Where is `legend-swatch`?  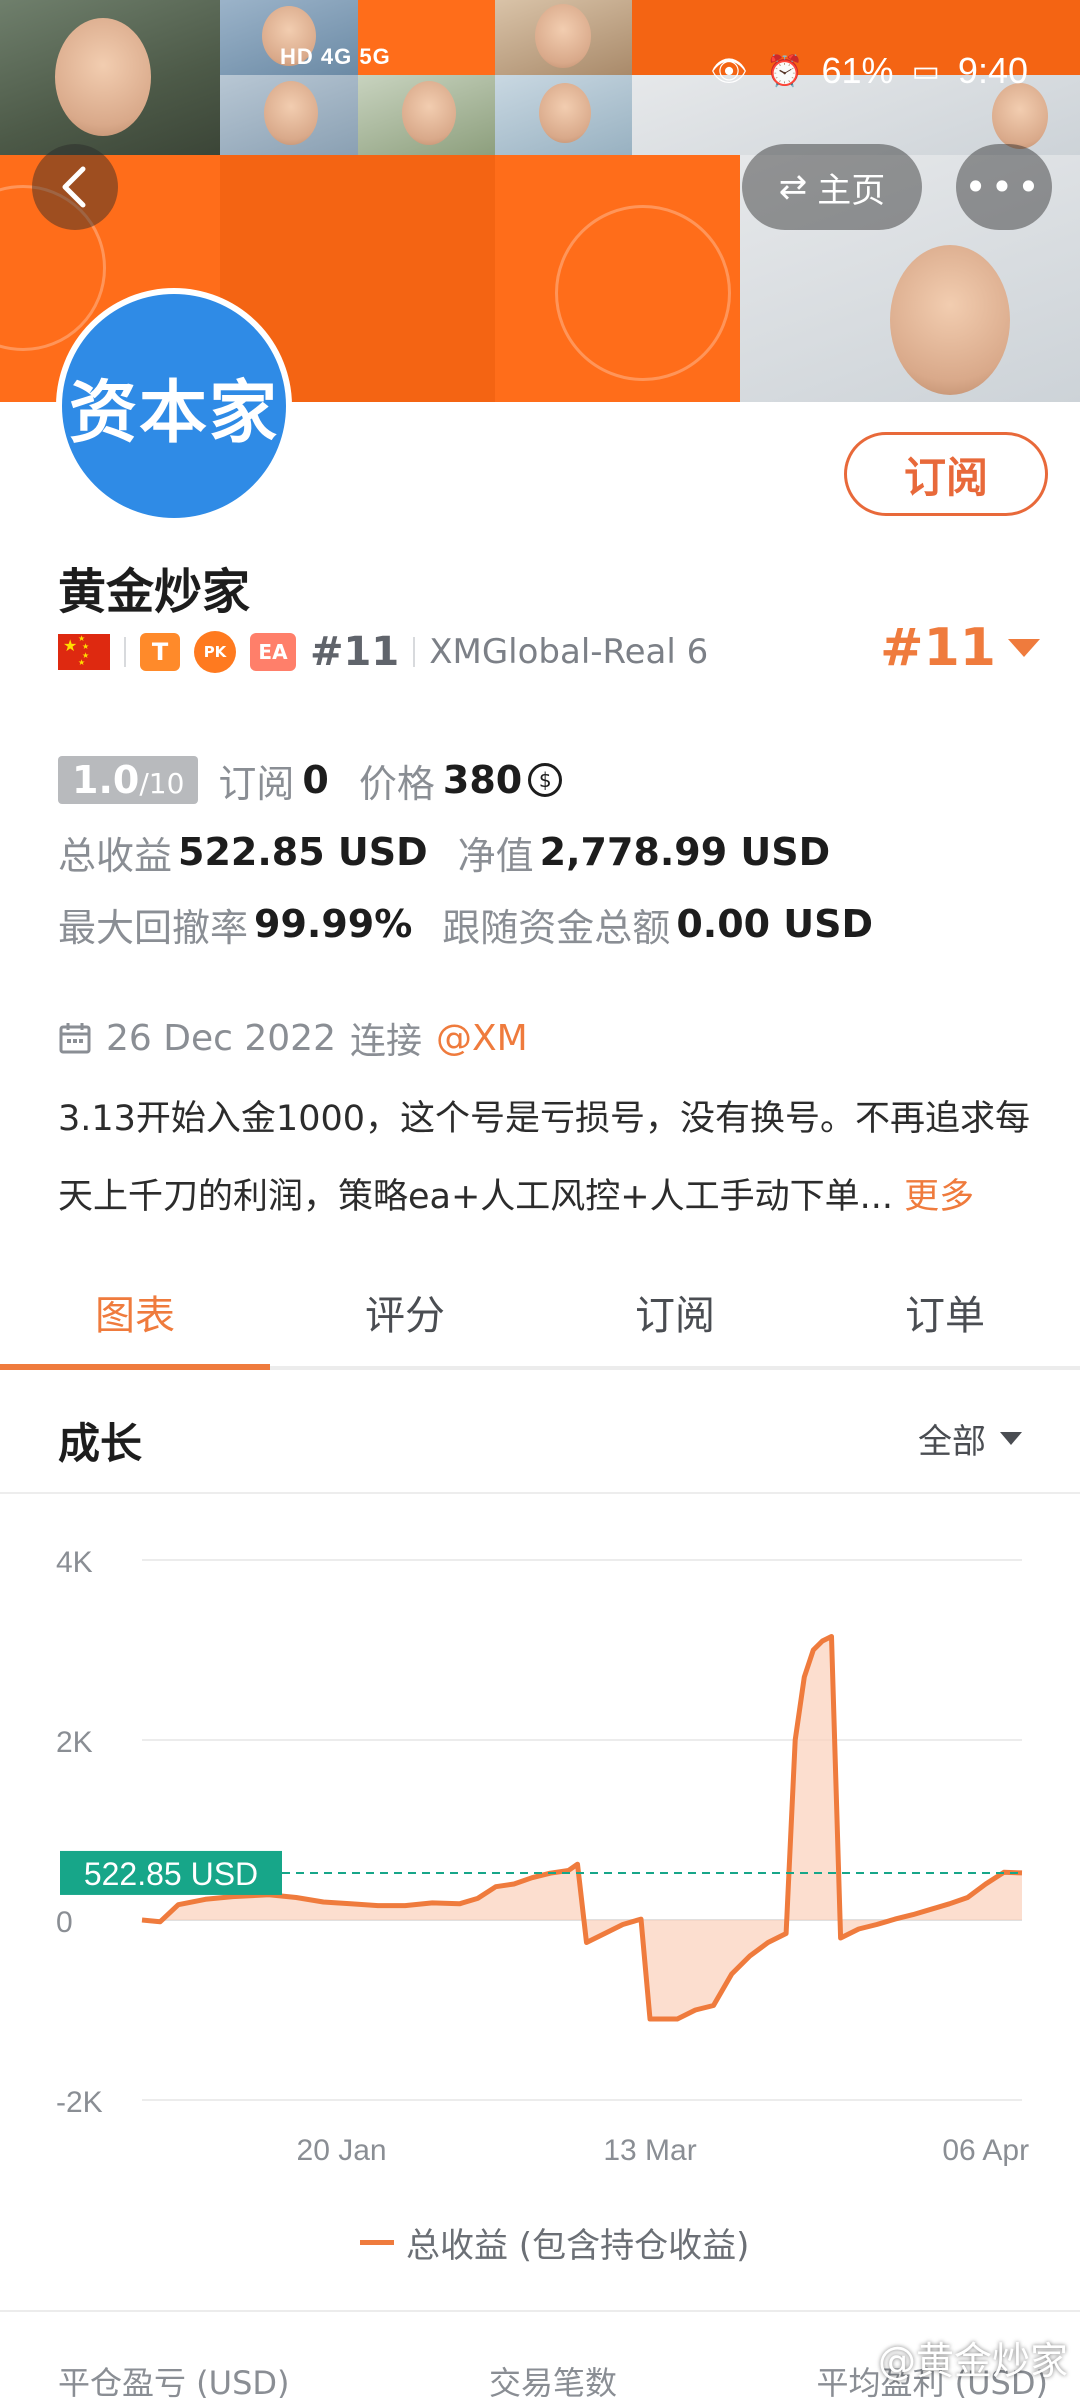
legend-swatch is located at coordinates (377, 2242).